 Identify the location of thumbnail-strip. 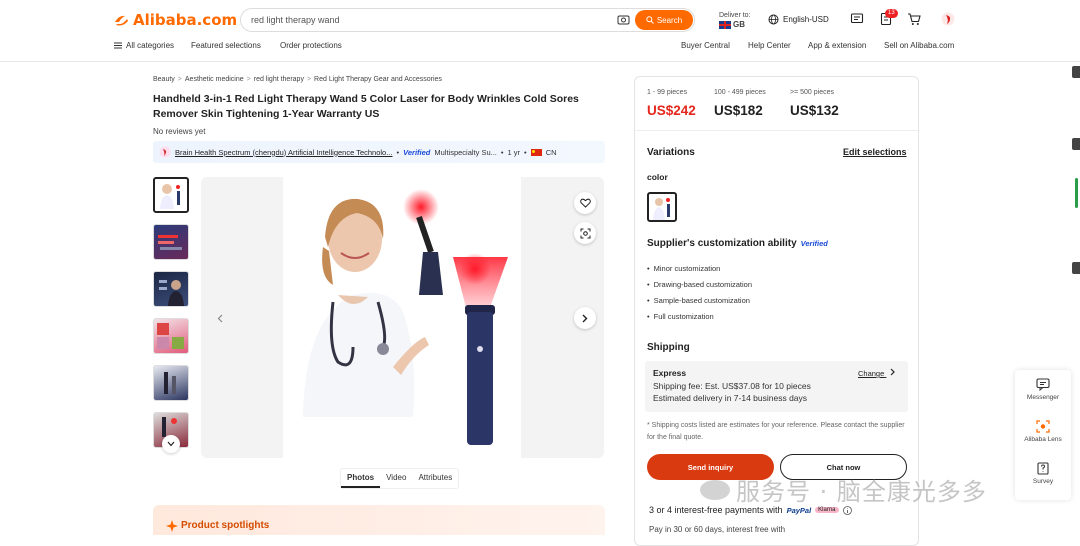
(171, 318).